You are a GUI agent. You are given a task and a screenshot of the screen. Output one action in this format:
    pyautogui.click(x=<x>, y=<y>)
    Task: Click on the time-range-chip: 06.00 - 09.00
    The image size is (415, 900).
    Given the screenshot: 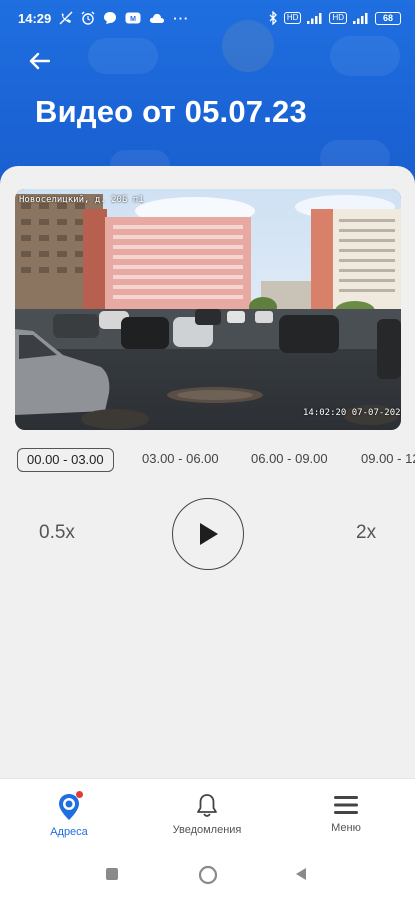 What is the action you would take?
    pyautogui.click(x=289, y=460)
    